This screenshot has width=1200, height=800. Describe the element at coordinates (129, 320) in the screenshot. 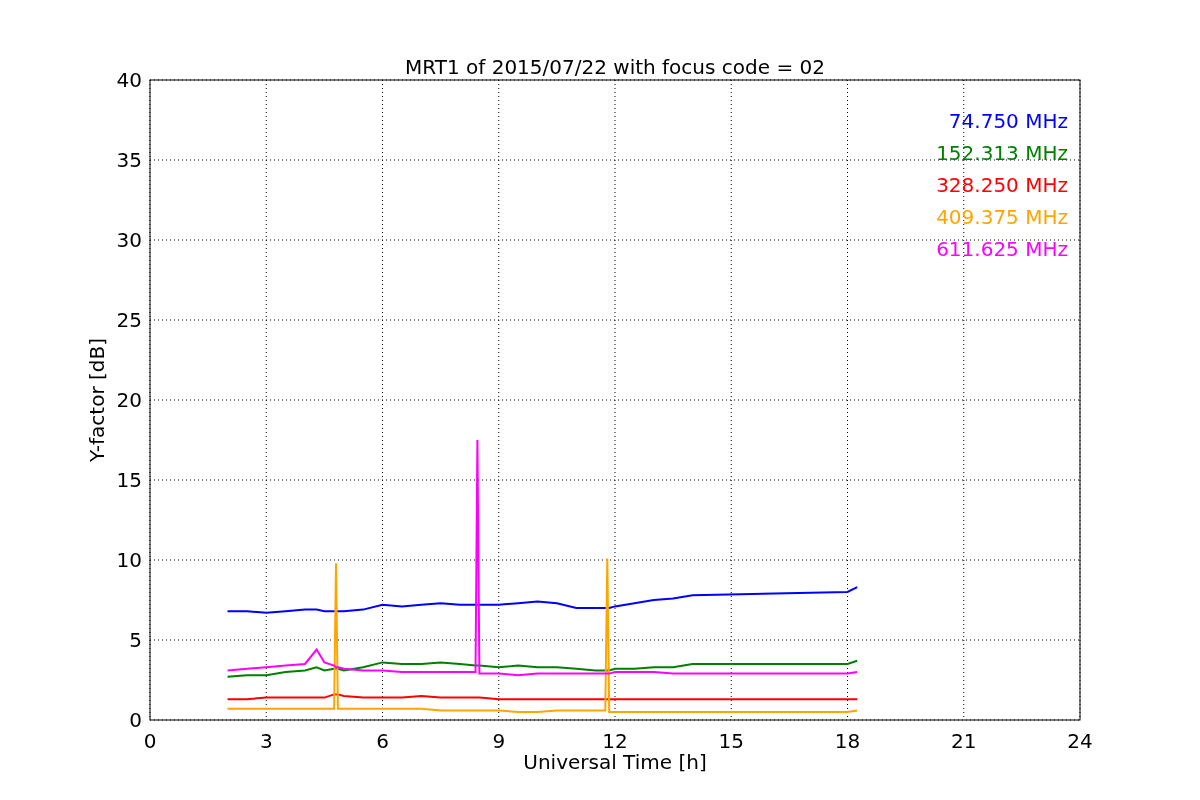

I see `y-tick-label: 25` at that location.